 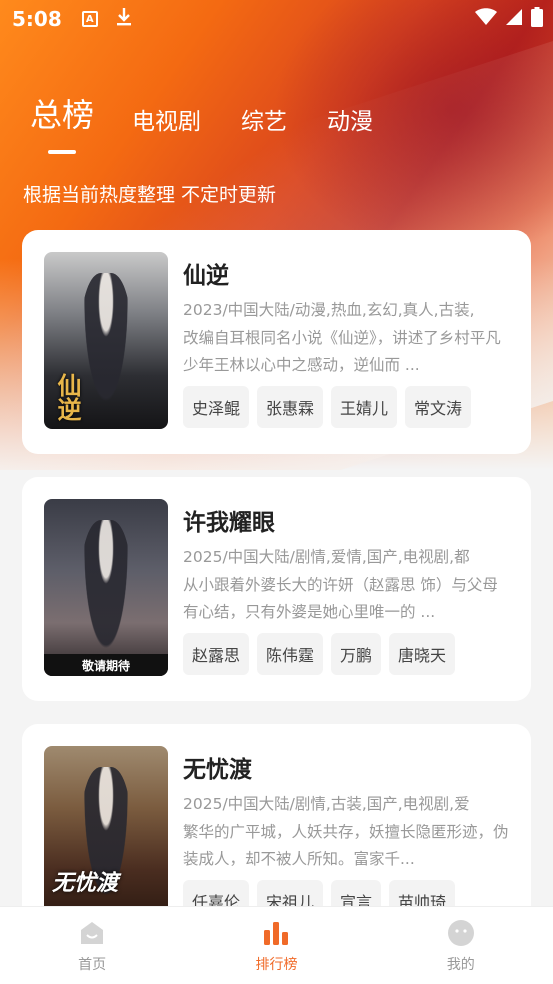 I want to click on poster-banner: 敬请期待, so click(x=106, y=665).